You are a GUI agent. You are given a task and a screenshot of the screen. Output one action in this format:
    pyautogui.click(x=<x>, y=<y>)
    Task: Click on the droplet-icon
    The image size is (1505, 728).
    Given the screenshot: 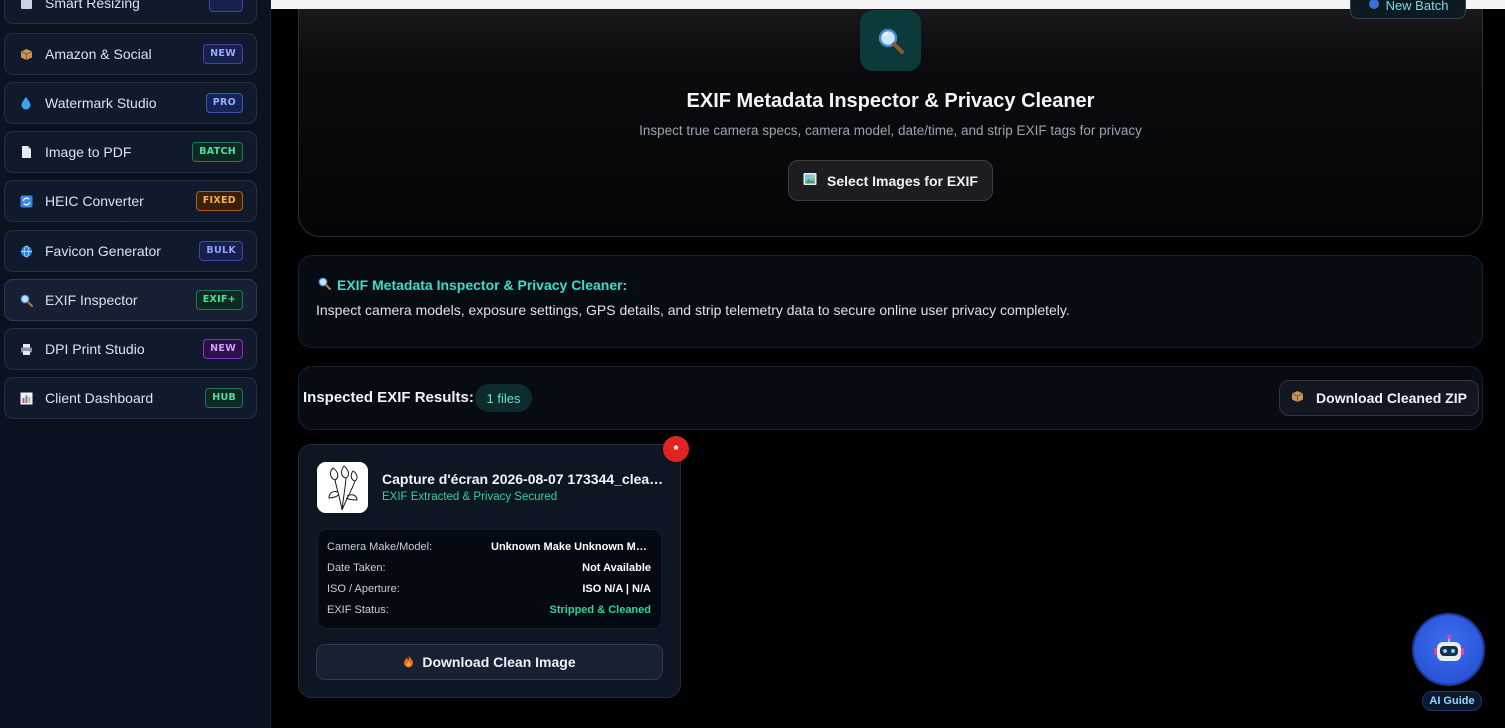 What is the action you would take?
    pyautogui.click(x=26, y=103)
    